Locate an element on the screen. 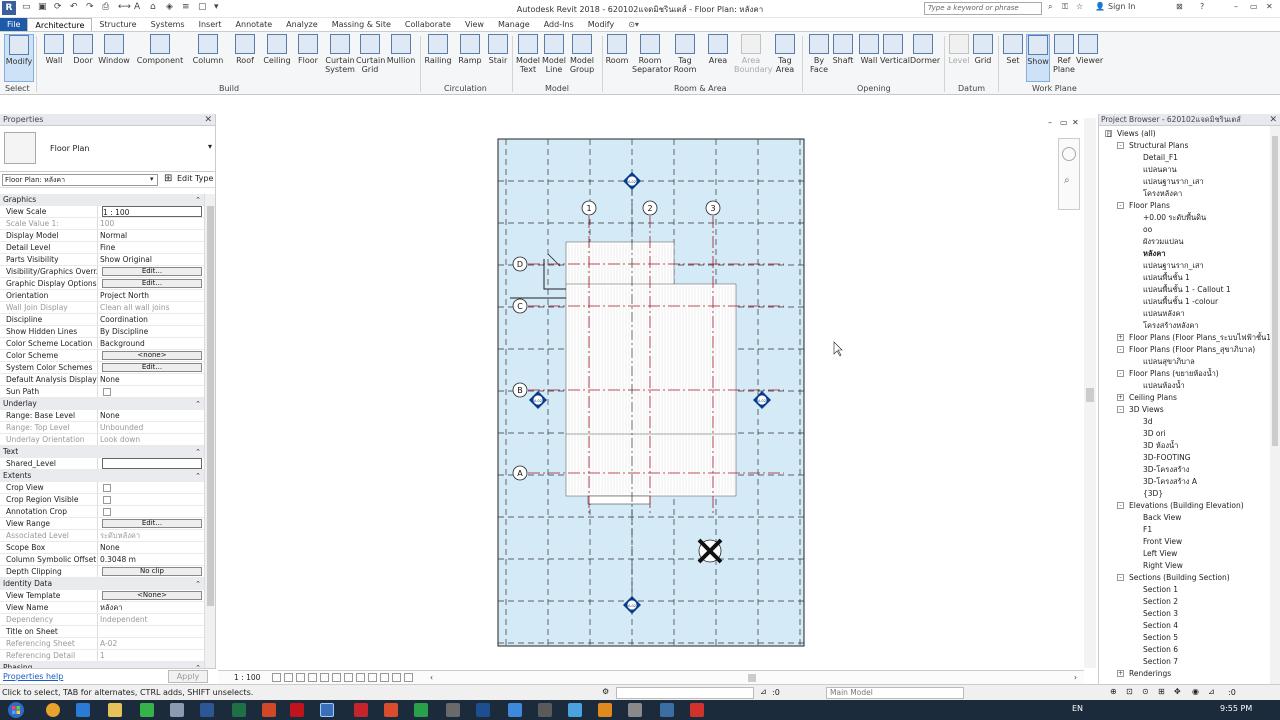  workset-selector is located at coordinates (685, 693).